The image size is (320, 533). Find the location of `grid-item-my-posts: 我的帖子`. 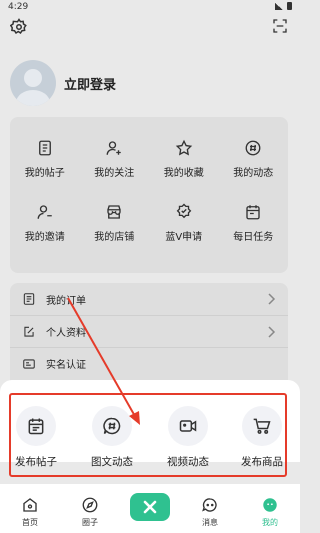

grid-item-my-posts: 我的帖子 is located at coordinates (45, 159).